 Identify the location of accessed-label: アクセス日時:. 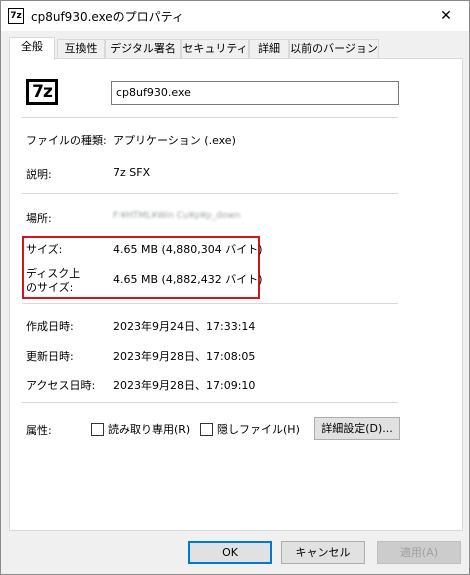
(61, 385).